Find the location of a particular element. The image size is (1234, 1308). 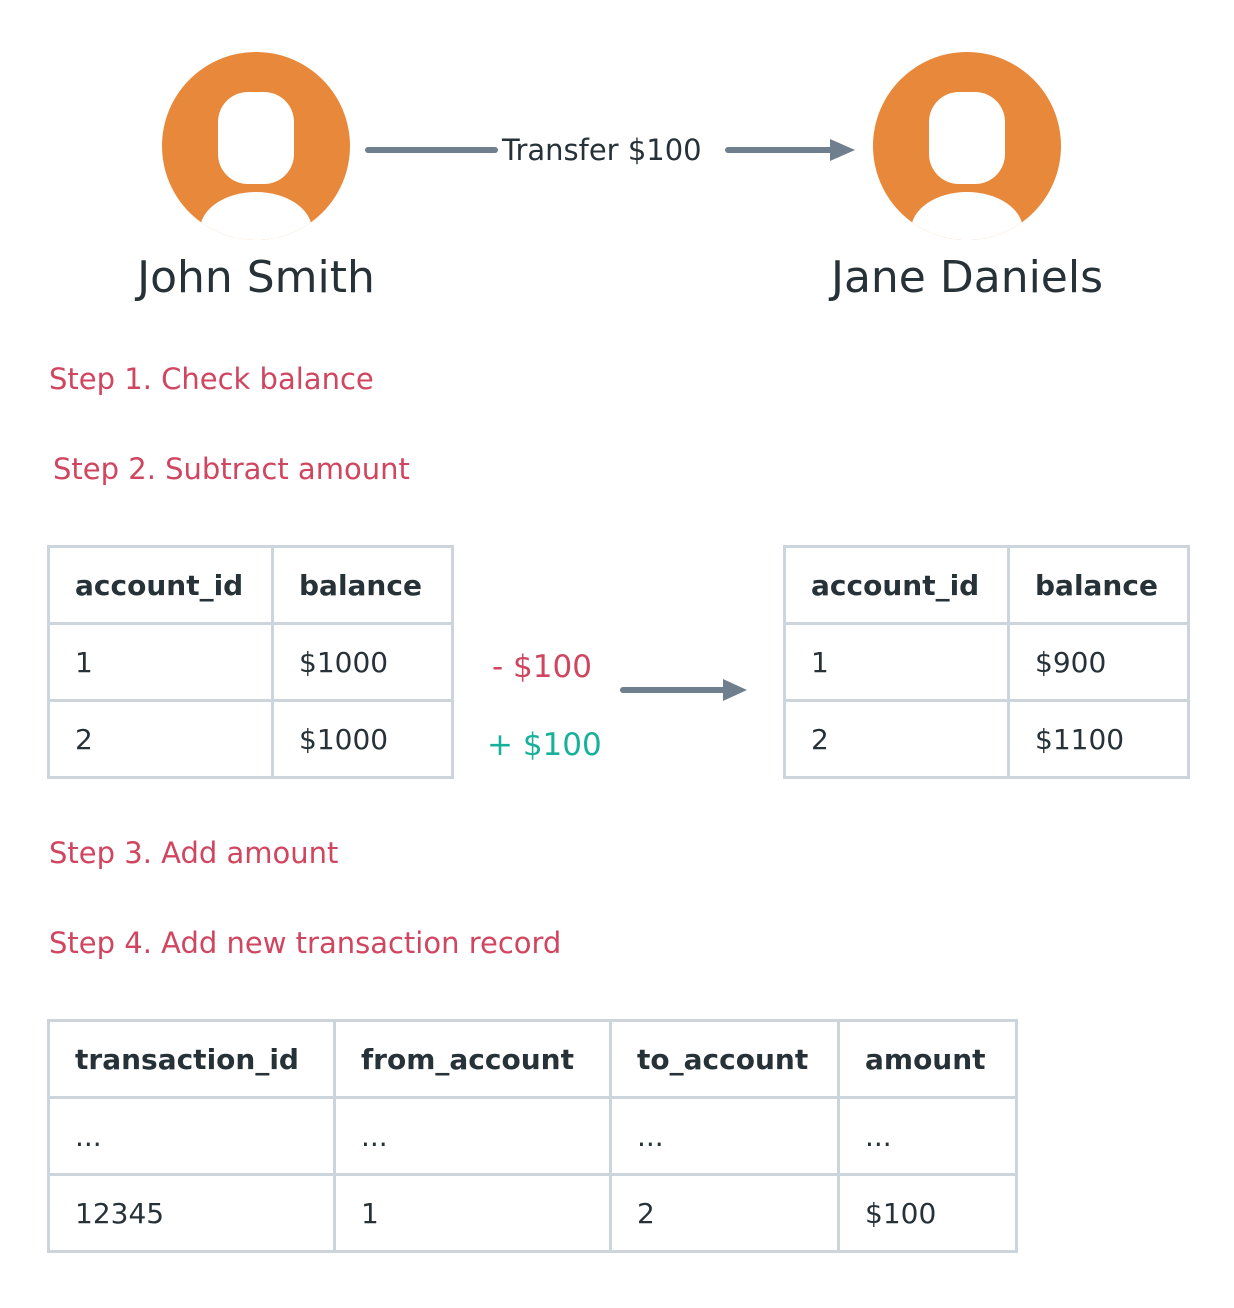

column-header: transaction_id is located at coordinates (191, 1059).